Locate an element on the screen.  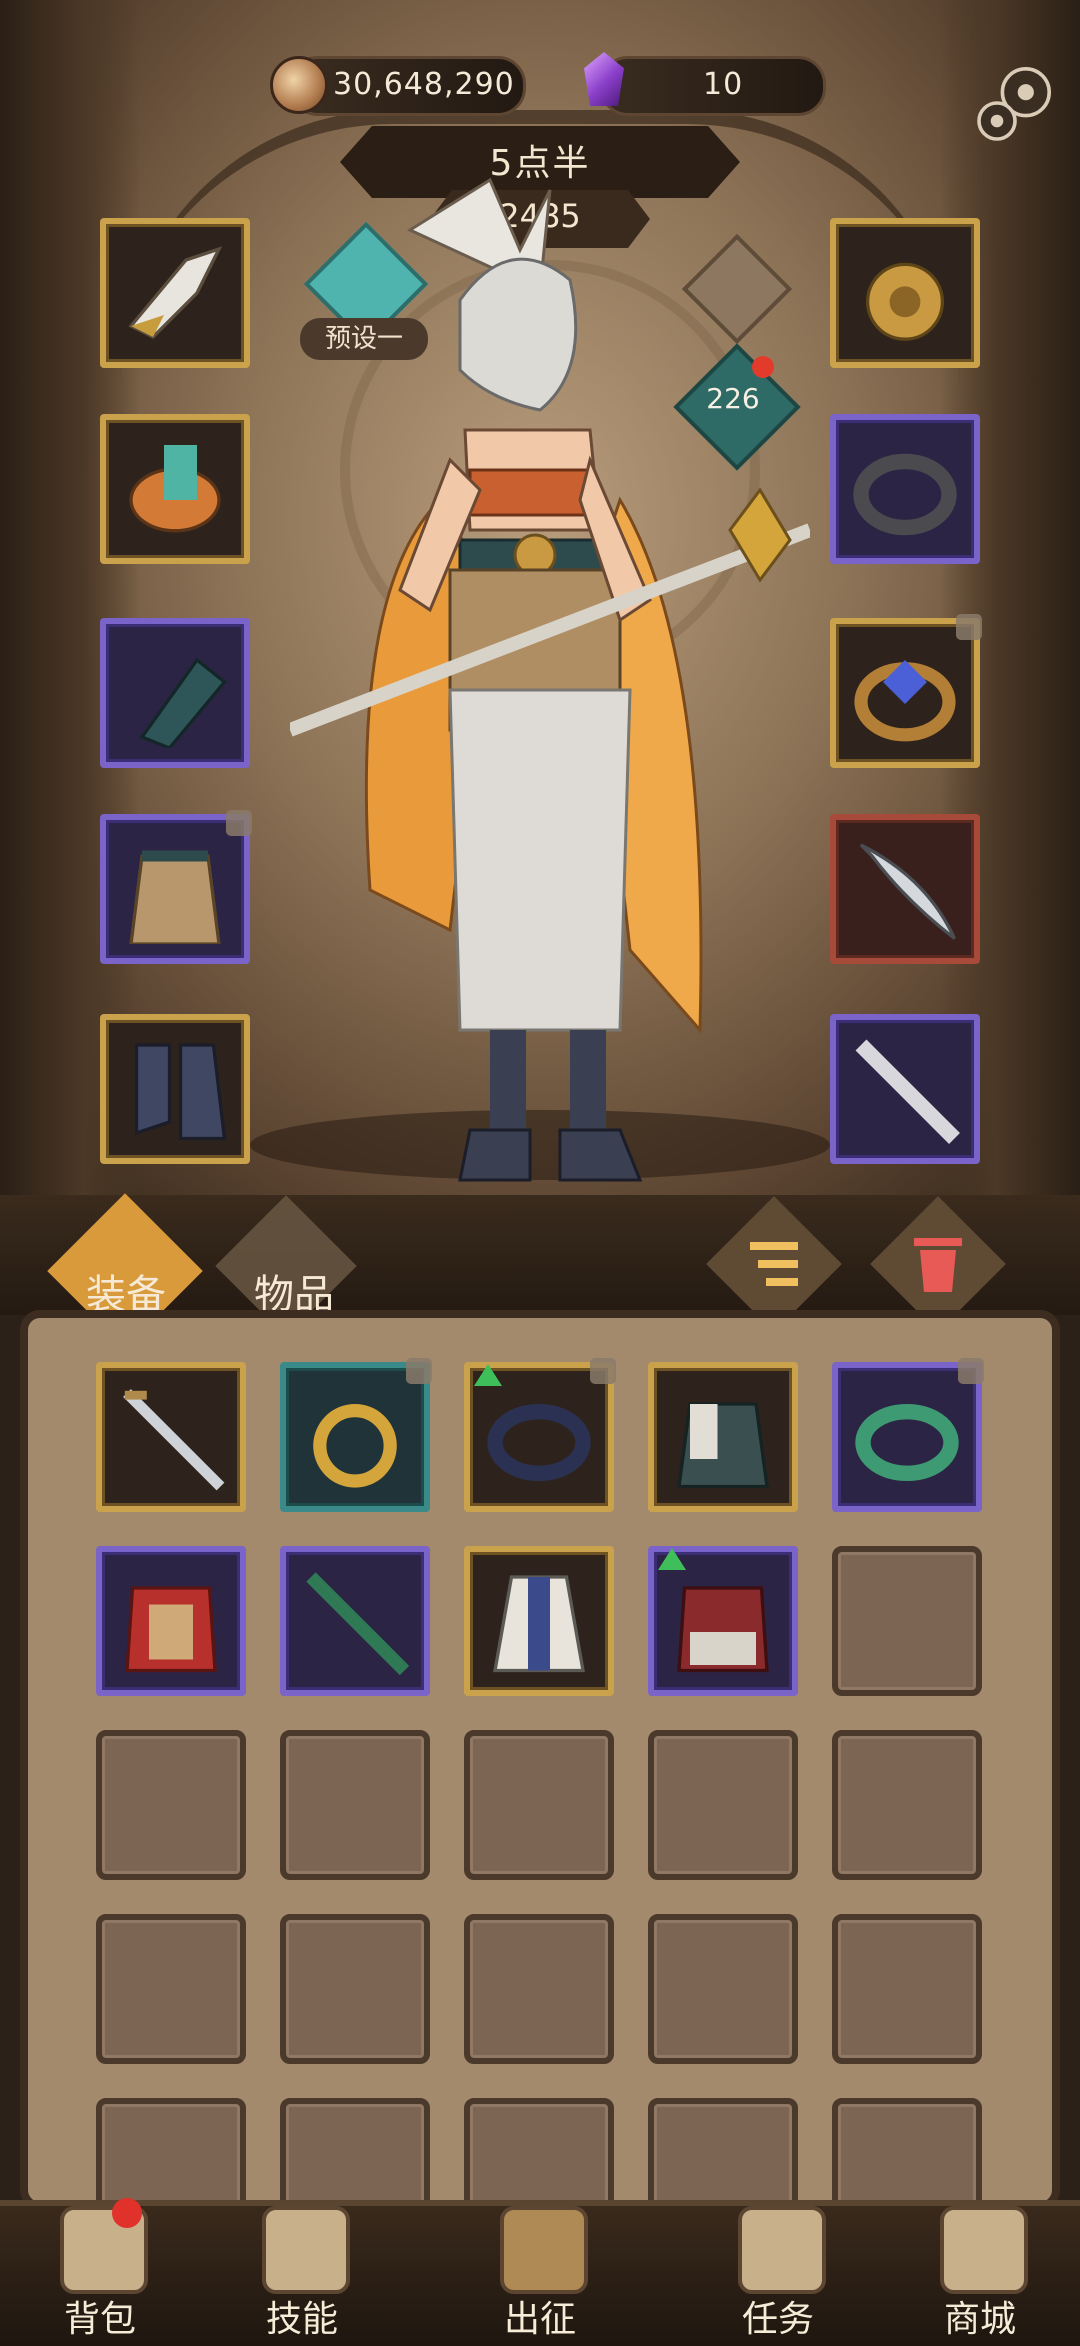
sword-scroll-icon is located at coordinates (544, 2250).